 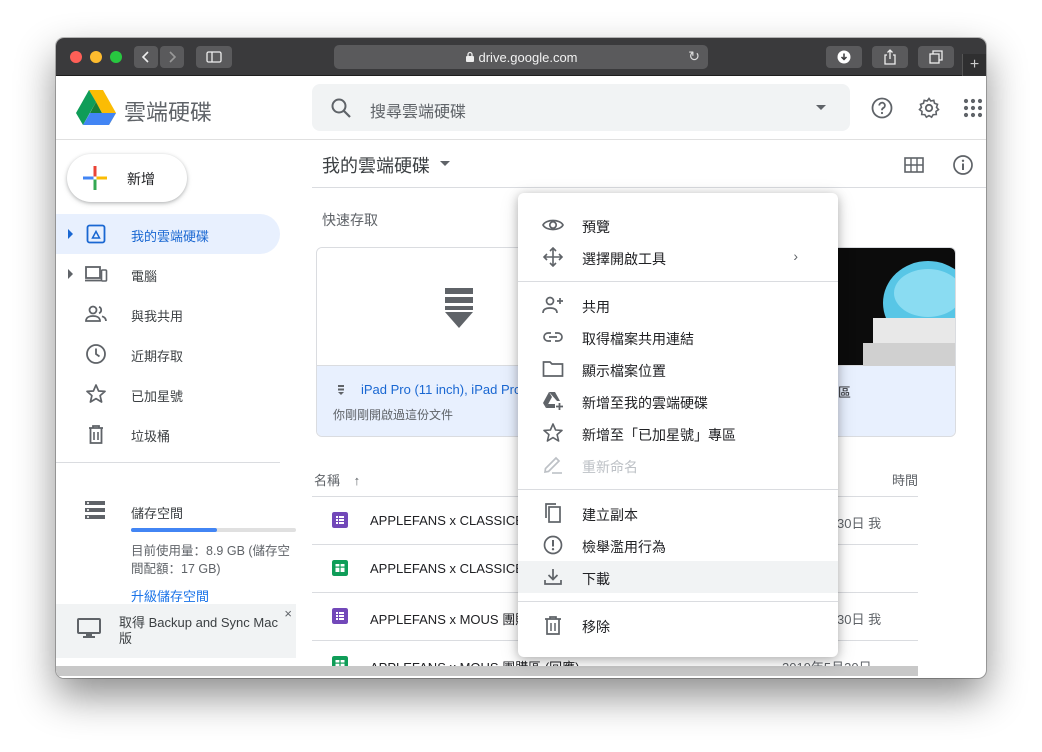 I want to click on apps-grid-icon, so click(x=973, y=108).